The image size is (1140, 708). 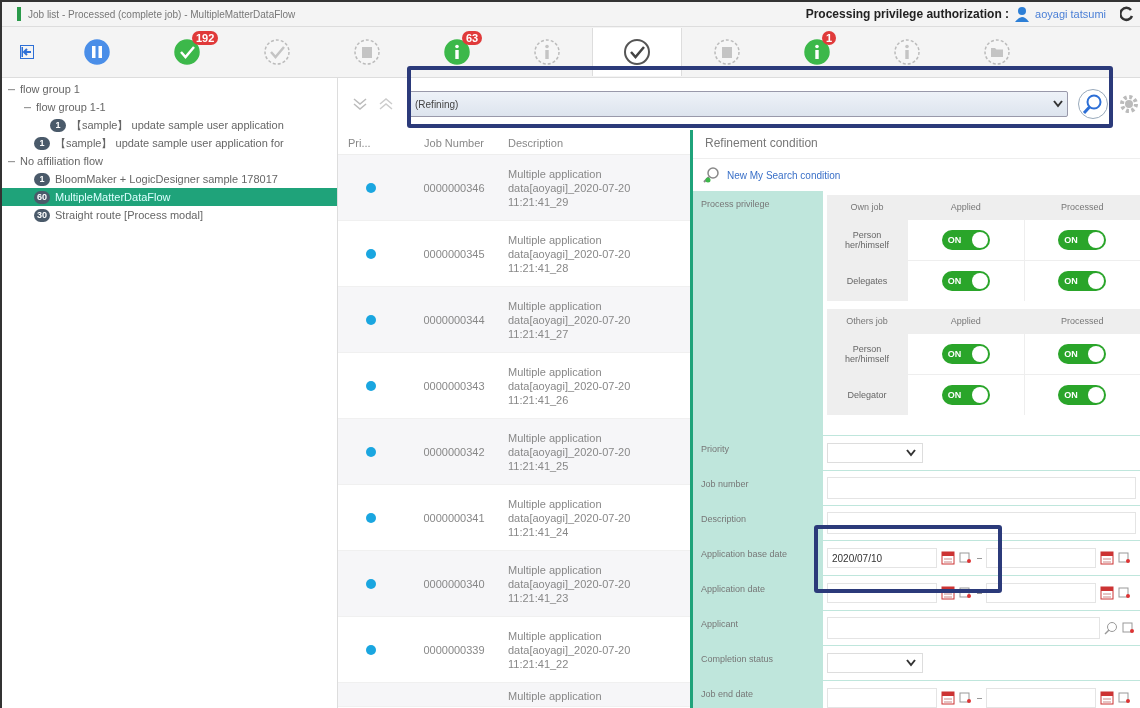 What do you see at coordinates (42, 215) in the screenshot?
I see `count-badge: 30` at bounding box center [42, 215].